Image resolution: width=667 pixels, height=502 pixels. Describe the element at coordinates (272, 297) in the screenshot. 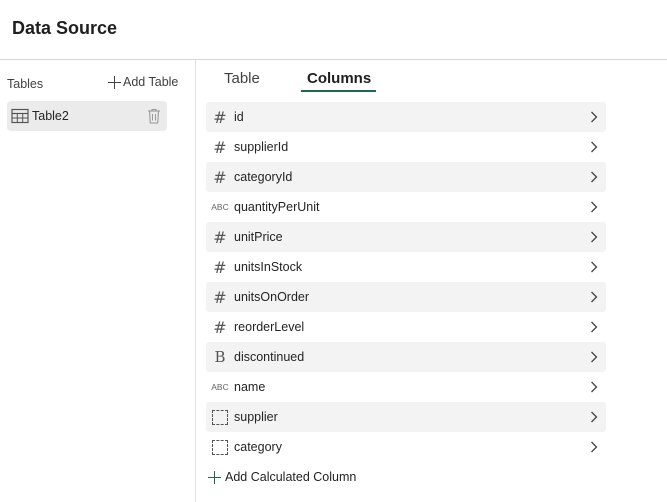

I see `column-name: unitsOnOrder` at that location.